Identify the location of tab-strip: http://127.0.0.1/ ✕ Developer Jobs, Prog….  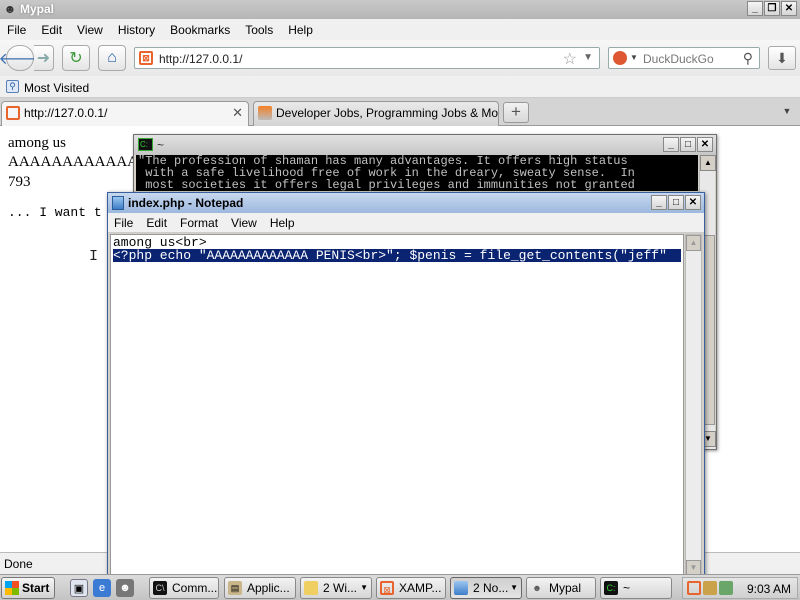
(400, 112).